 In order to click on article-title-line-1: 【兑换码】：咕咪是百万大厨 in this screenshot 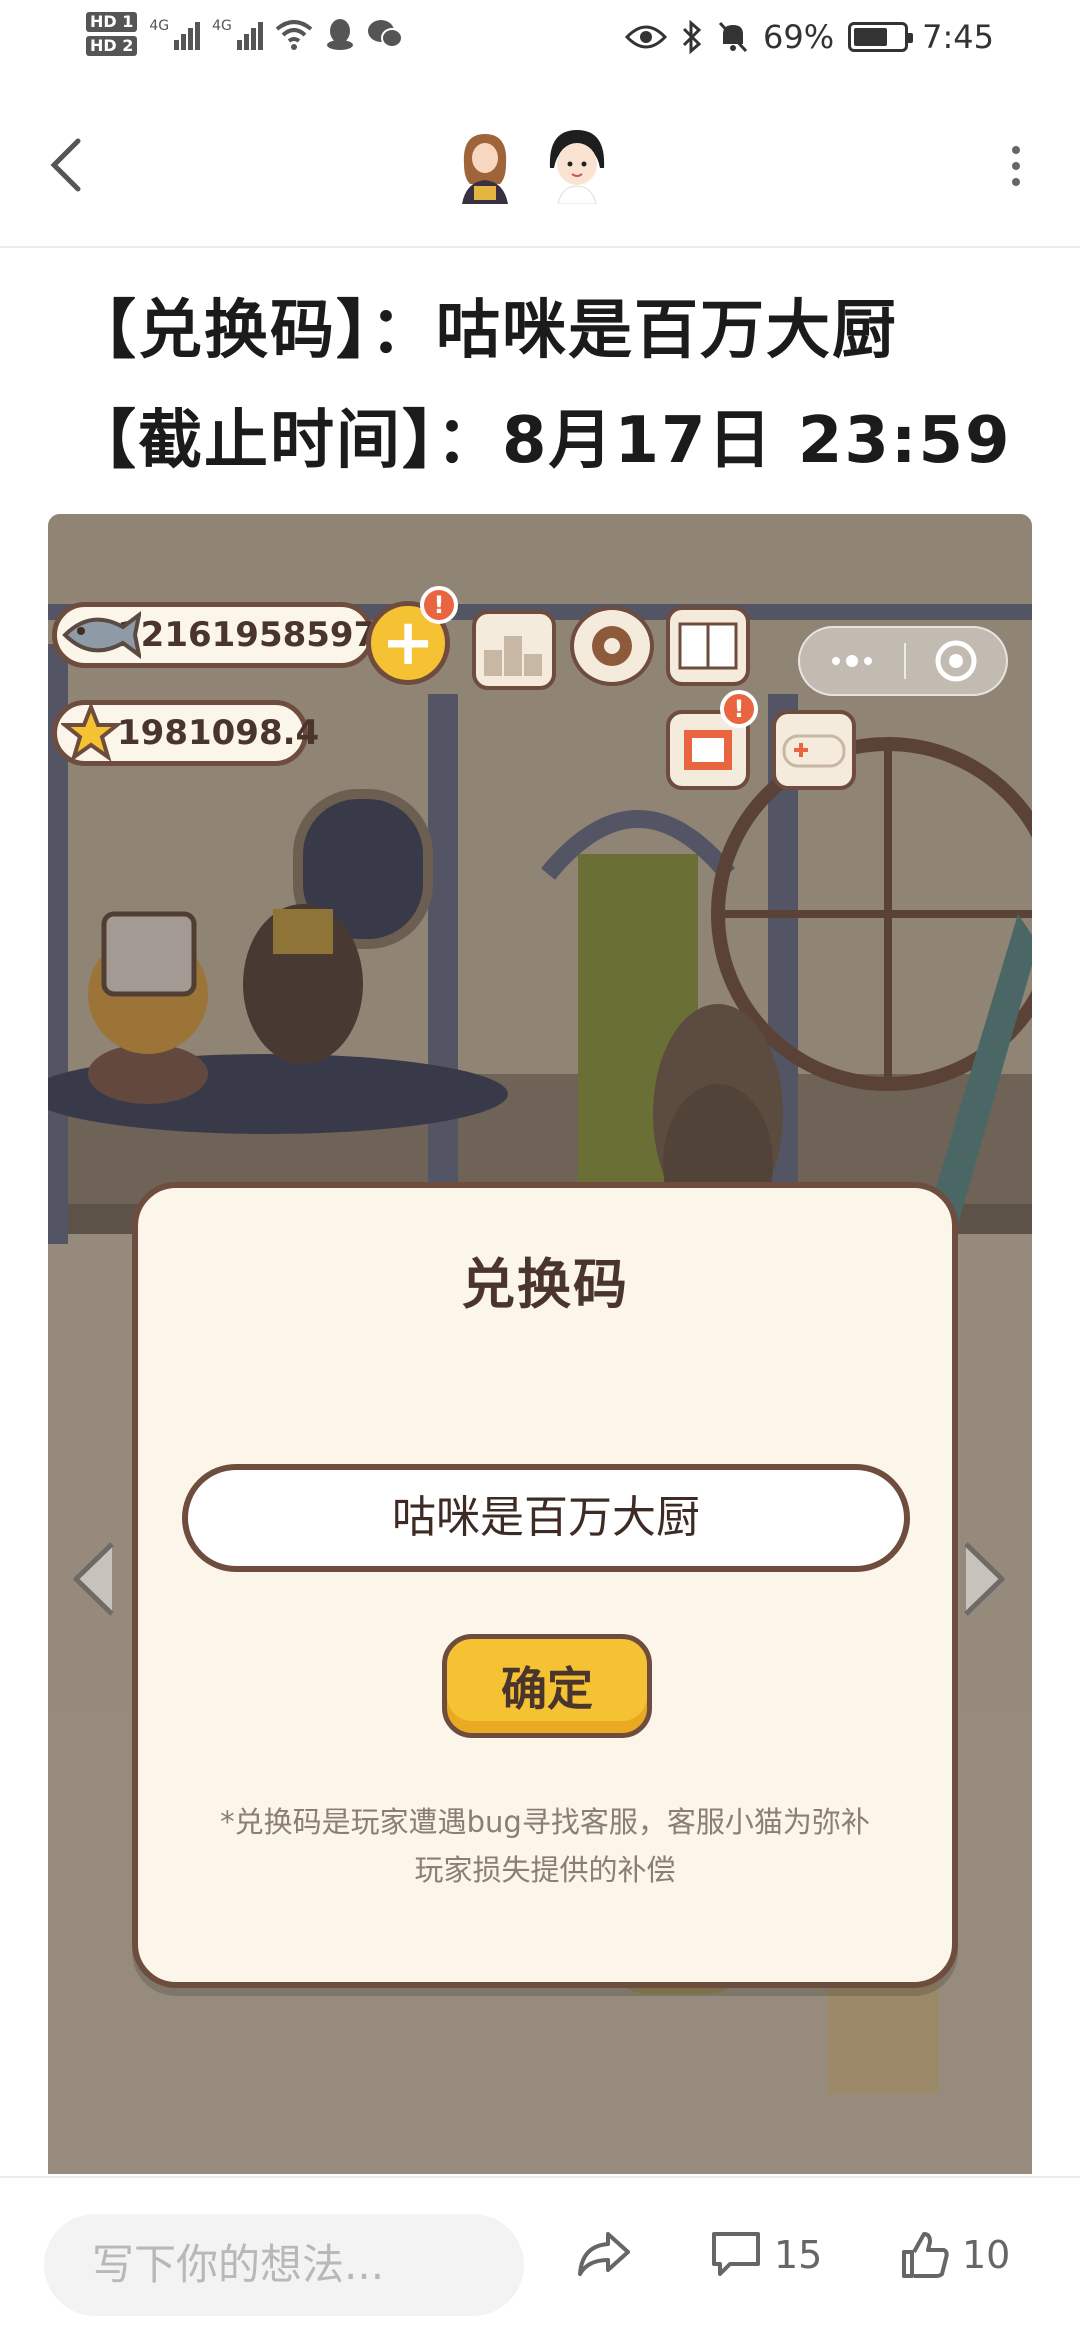, I will do `click(485, 331)`.